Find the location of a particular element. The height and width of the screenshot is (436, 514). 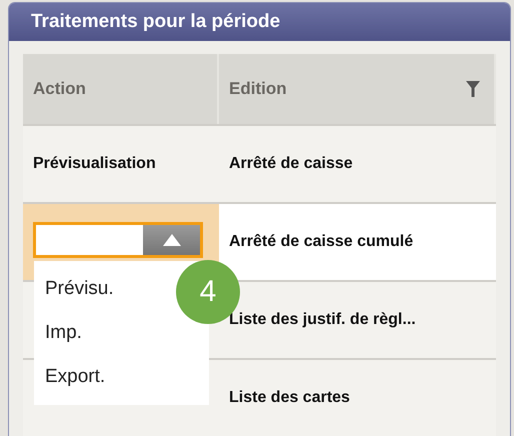

menu-item: Imp. is located at coordinates (63, 333).